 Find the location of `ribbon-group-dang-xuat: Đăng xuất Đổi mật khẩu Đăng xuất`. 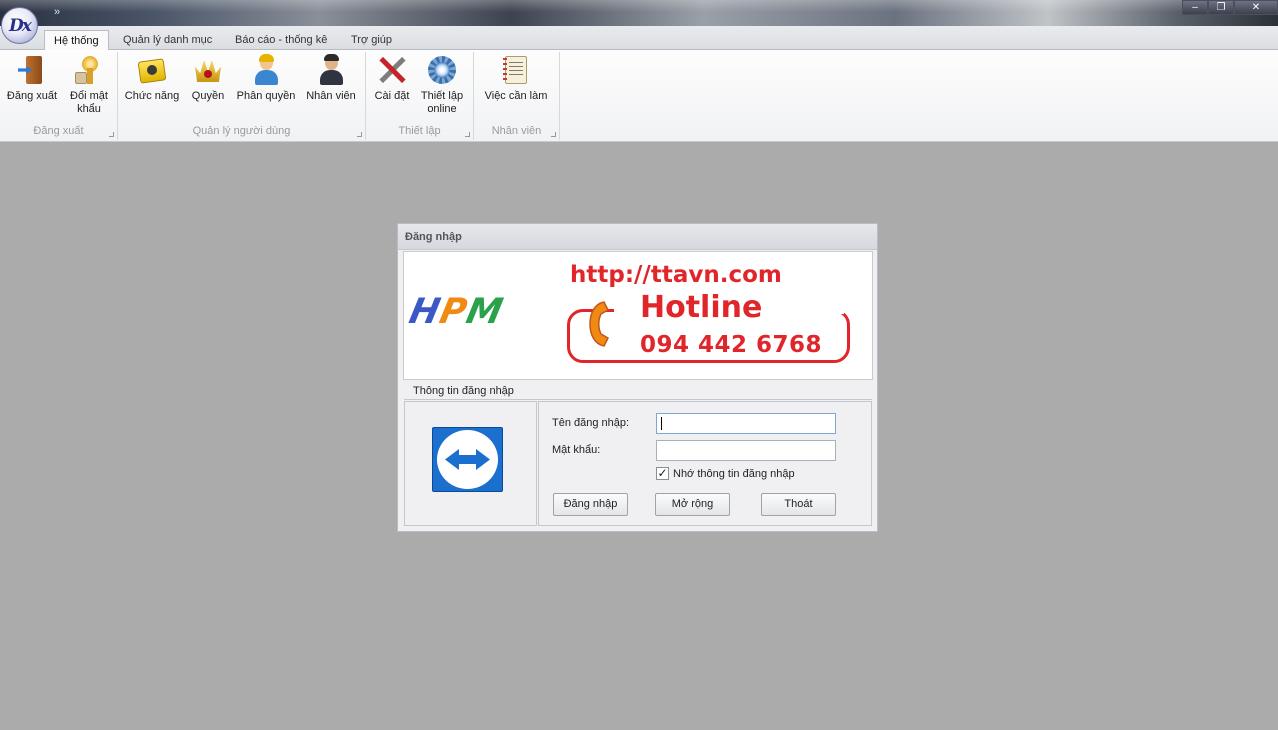

ribbon-group-dang-xuat: Đăng xuất Đổi mật khẩu Đăng xuất is located at coordinates (59, 96).